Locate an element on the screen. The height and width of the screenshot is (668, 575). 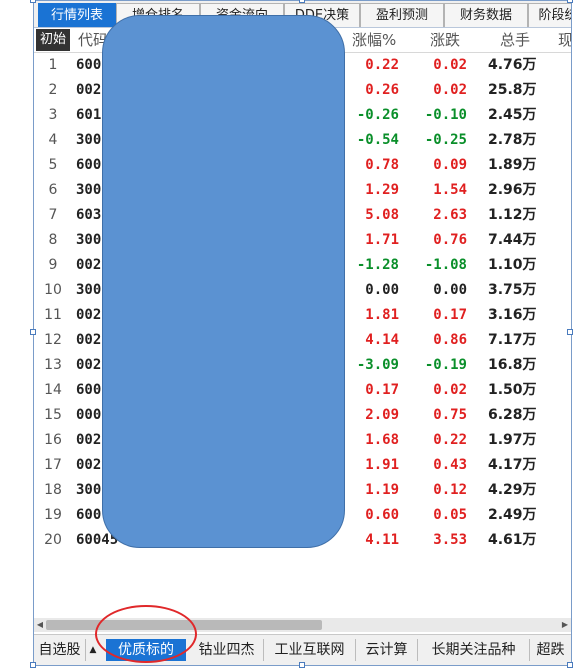
bottom-tab-cobalt: 钴业四杰 is located at coordinates (227, 650).